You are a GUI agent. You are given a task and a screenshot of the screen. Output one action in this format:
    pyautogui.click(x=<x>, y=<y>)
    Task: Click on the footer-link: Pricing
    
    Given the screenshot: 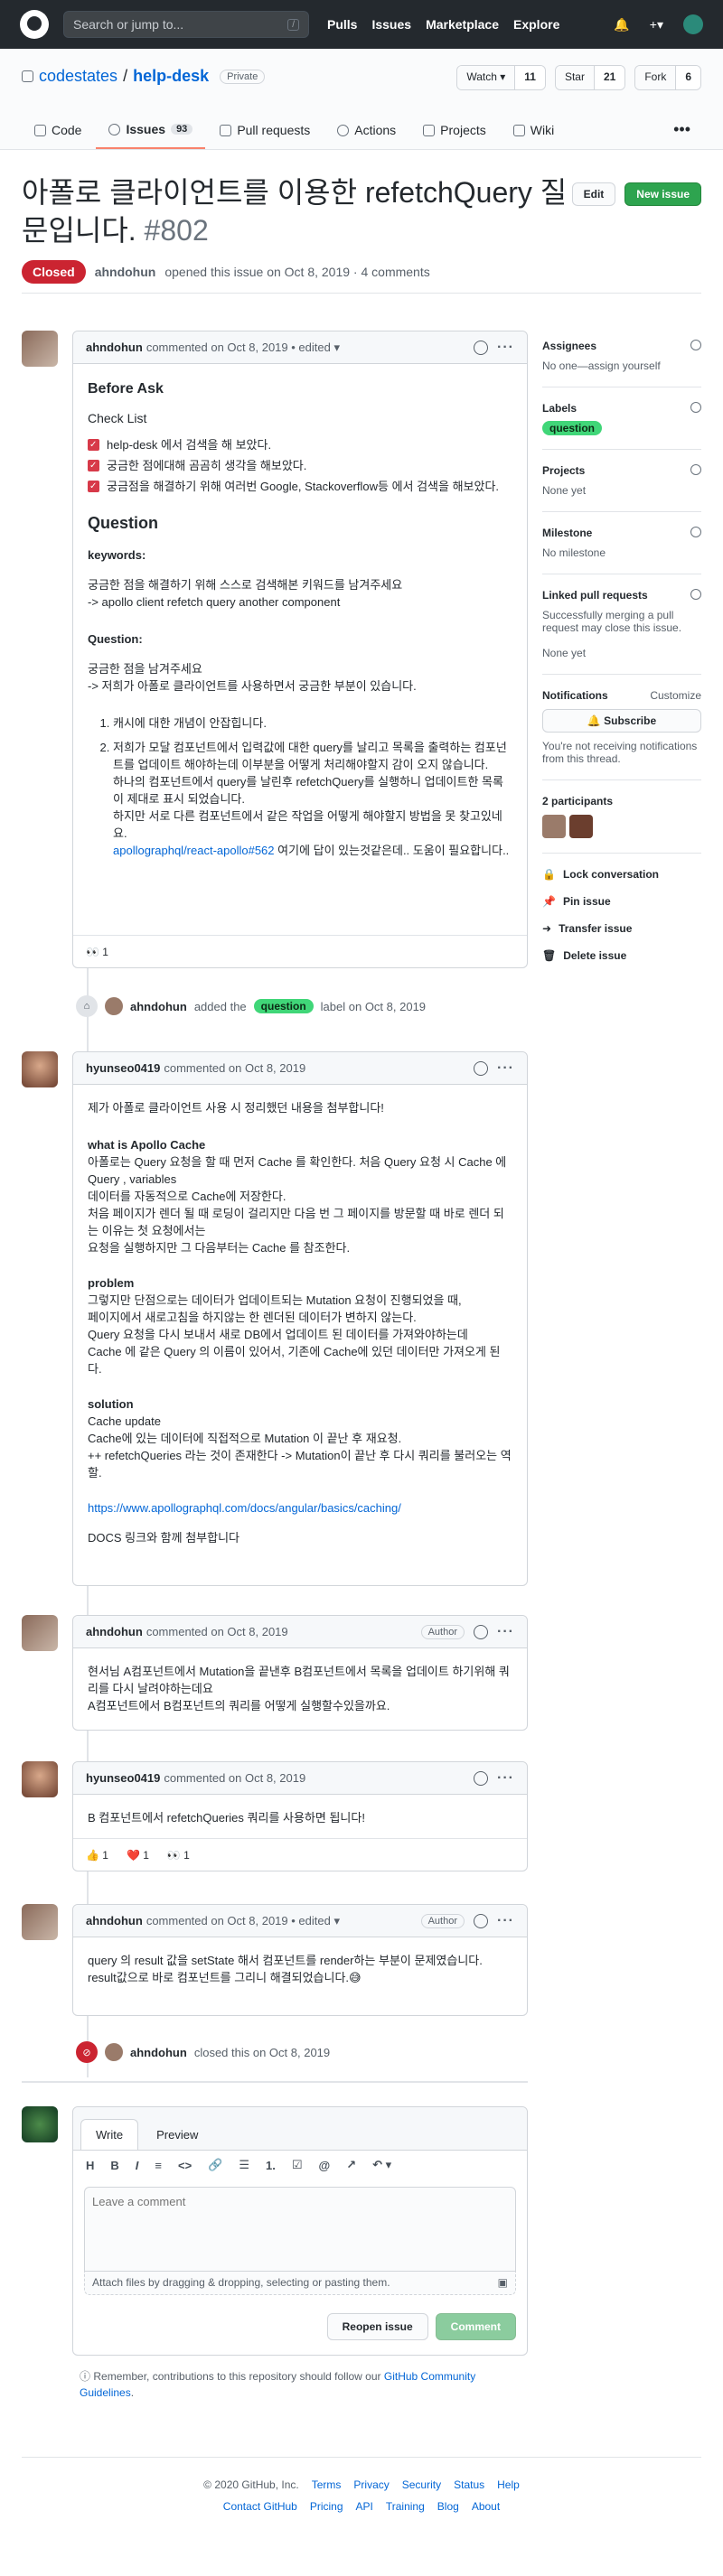 What is the action you would take?
    pyautogui.click(x=327, y=2506)
    